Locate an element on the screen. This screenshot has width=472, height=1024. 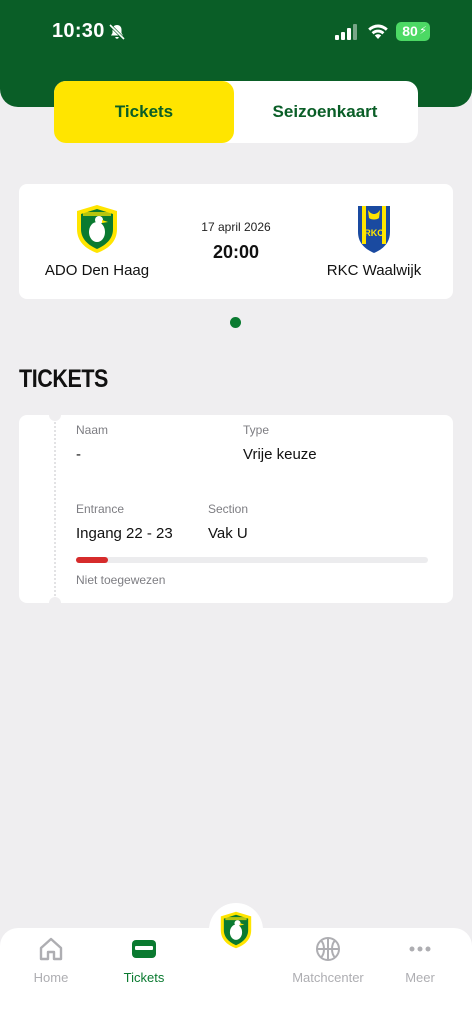
view-segmented-control: Tickets Seizoenkaart is located at coordinates (236, 112).